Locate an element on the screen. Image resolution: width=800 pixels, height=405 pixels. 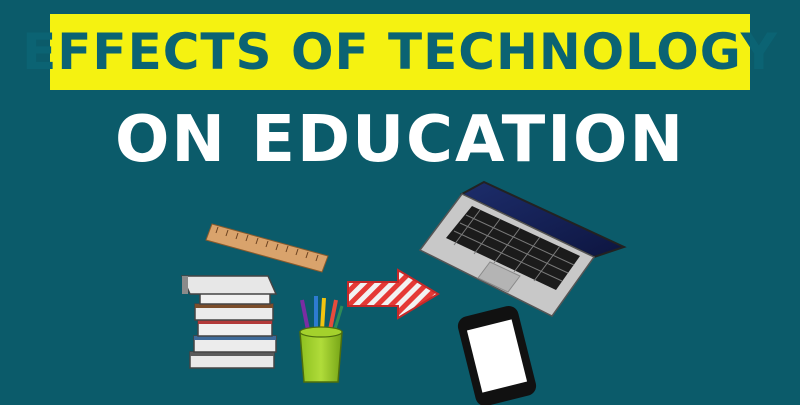
laptop-icon is located at coordinates (522, 248).